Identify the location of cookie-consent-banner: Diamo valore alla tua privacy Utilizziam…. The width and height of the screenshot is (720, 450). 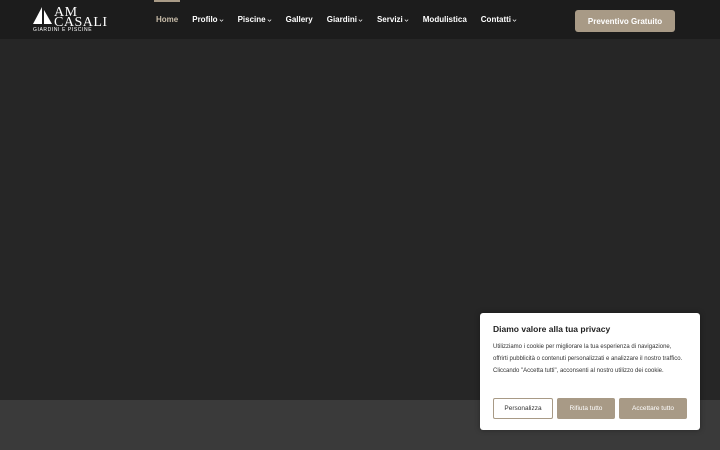
(590, 371).